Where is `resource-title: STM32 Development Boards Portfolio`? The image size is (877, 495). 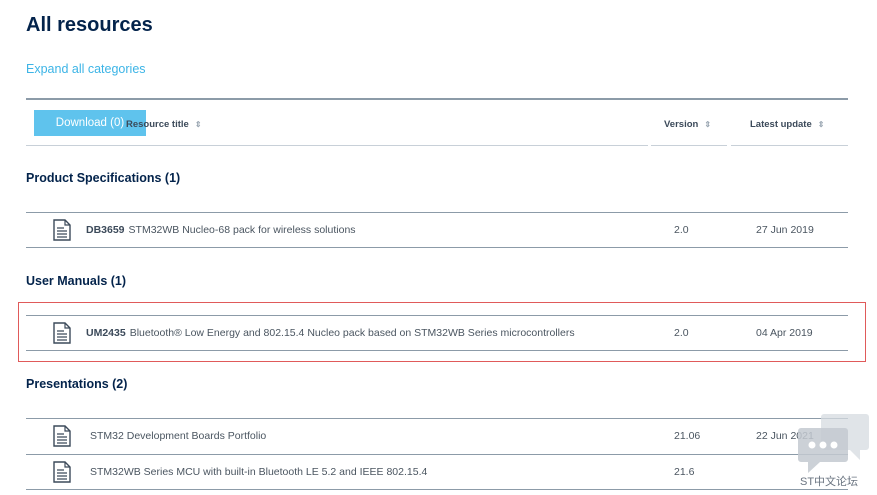
resource-title: STM32 Development Boards Portfolio is located at coordinates (178, 436).